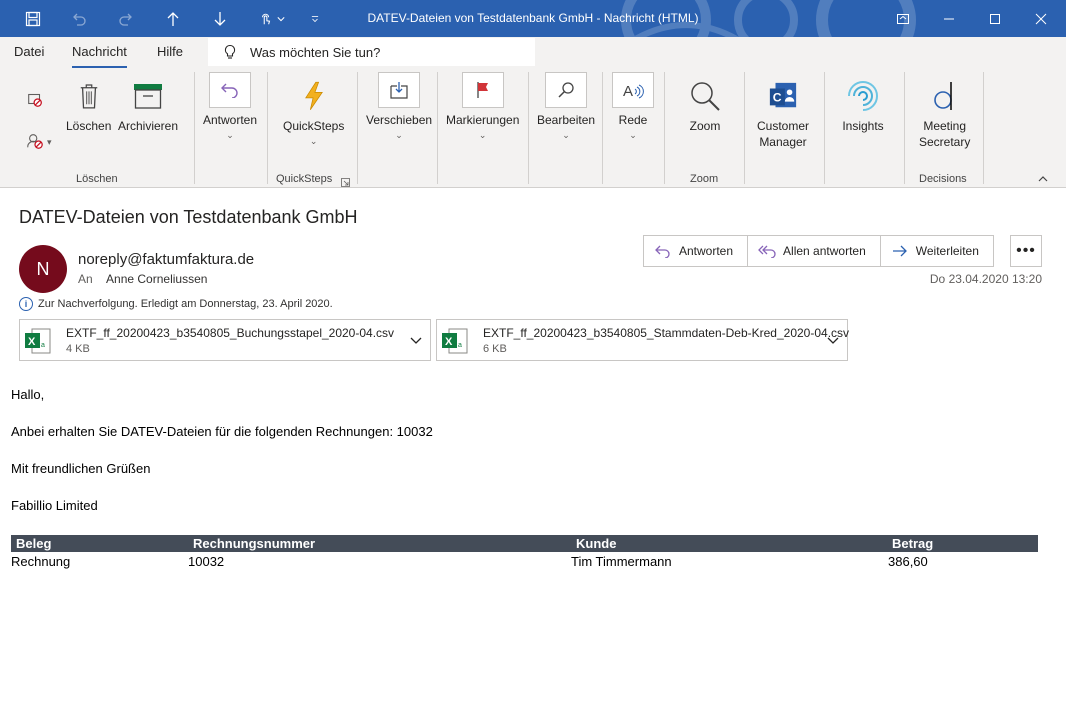 This screenshot has width=1066, height=725. I want to click on forward-button: Weiterleiten, so click(937, 251).